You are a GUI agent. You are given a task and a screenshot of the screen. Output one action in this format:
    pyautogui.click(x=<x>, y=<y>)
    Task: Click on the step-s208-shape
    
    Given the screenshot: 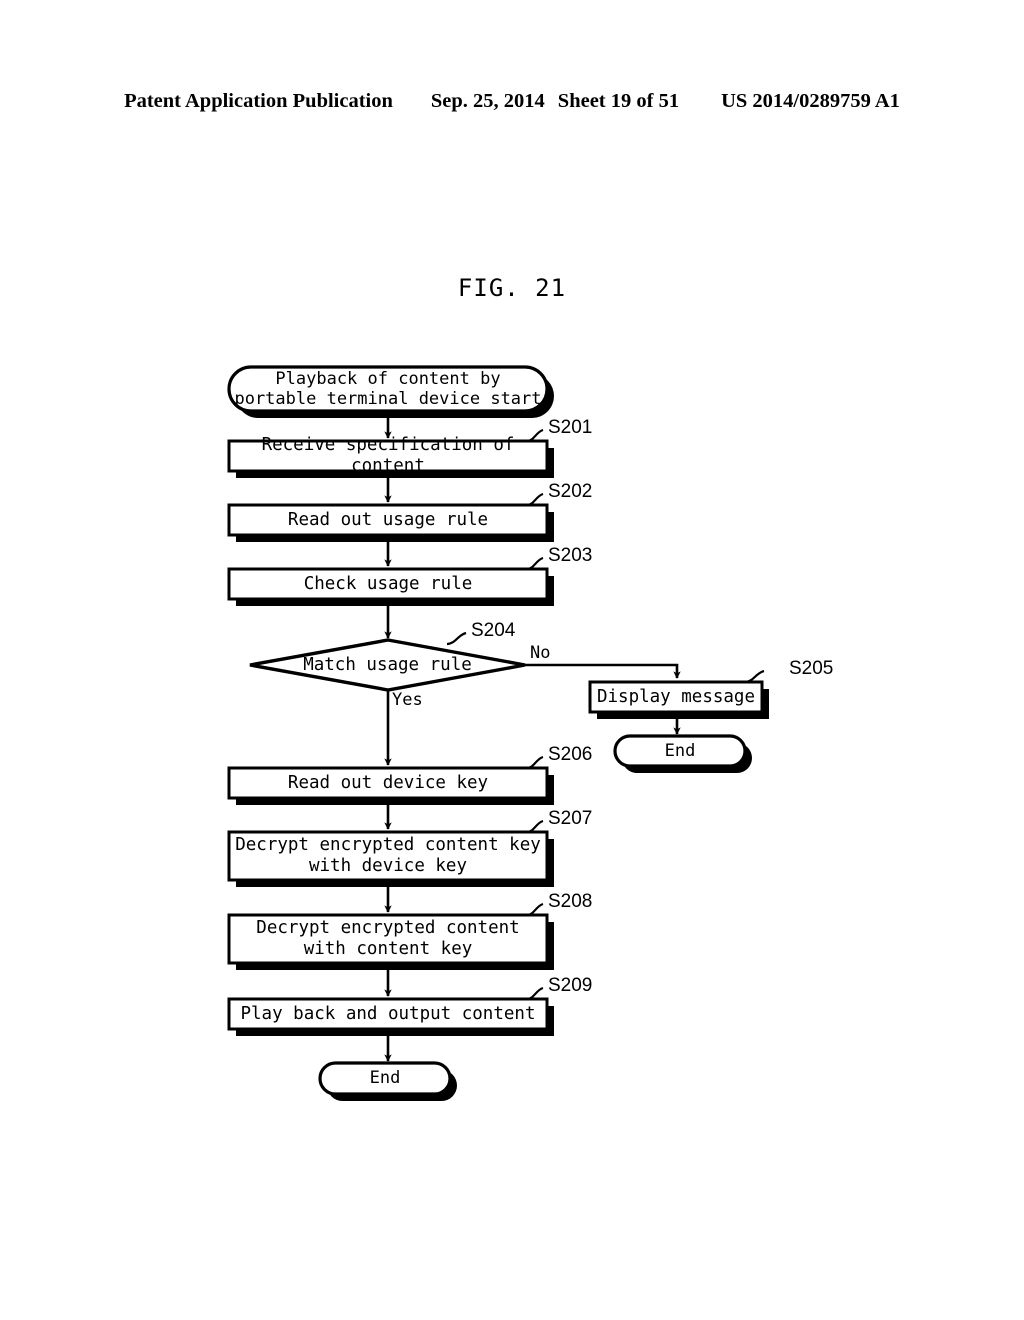 What is the action you would take?
    pyautogui.click(x=388, y=939)
    